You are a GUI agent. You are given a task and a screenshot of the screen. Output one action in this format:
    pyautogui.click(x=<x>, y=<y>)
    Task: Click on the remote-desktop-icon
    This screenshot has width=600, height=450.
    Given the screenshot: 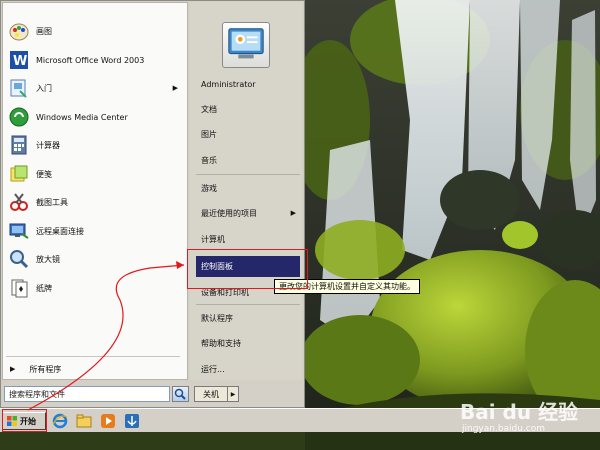 What is the action you would take?
    pyautogui.click(x=19, y=231)
    